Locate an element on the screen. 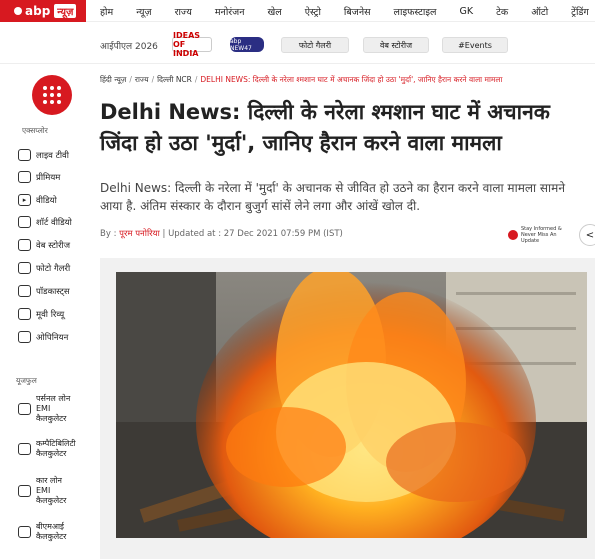 The height and width of the screenshot is (559, 595). share-icon: < is located at coordinates (590, 235).